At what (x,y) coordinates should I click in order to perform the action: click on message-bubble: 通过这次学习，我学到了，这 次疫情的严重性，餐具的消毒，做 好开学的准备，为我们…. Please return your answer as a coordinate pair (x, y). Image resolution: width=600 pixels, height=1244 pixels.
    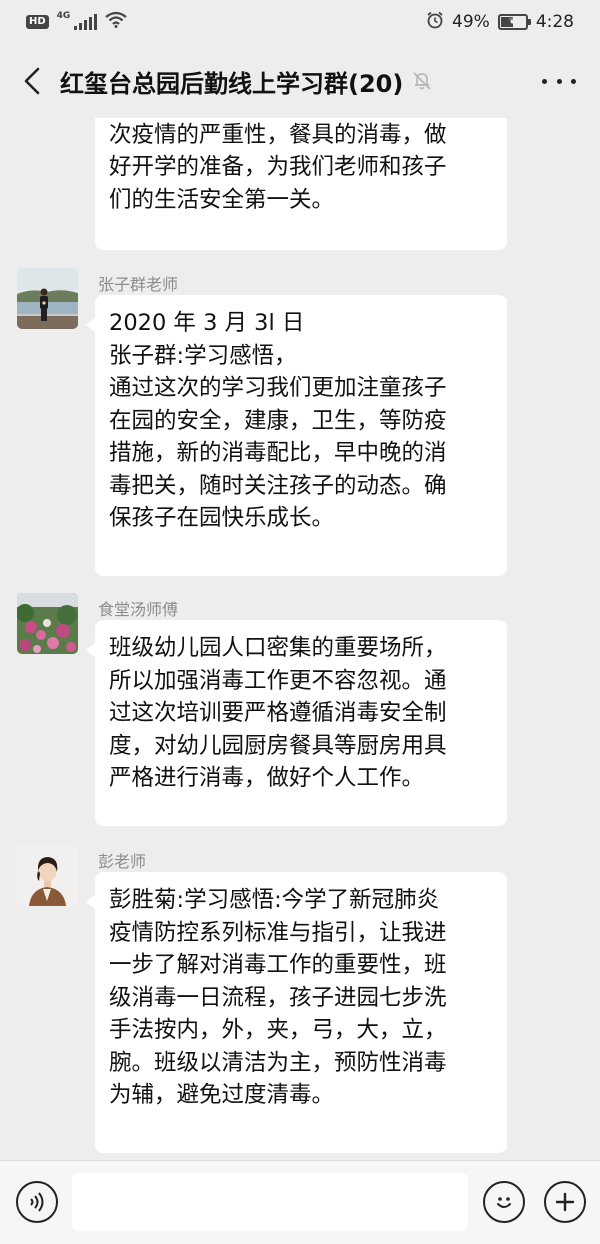
    Looking at the image, I should click on (301, 184).